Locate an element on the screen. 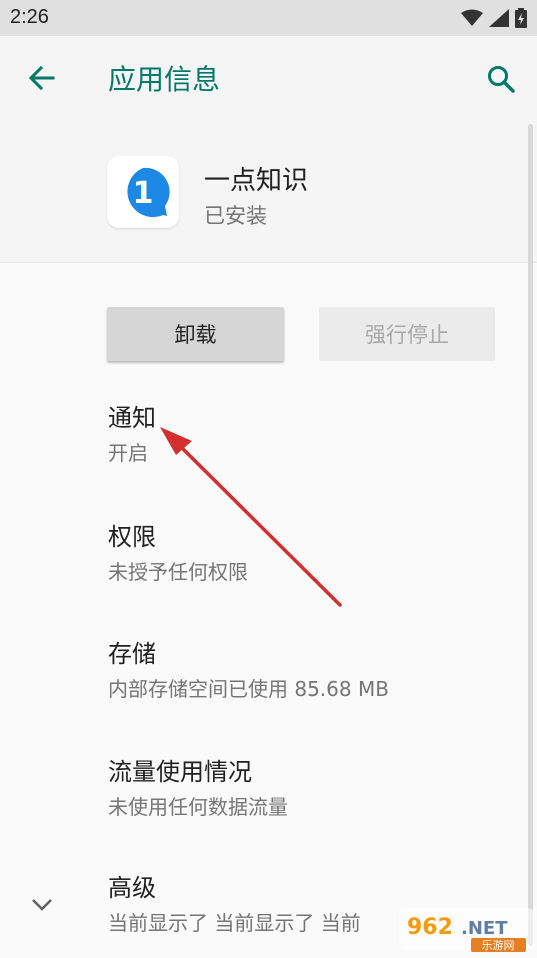 The width and height of the screenshot is (537, 958). pref-summary: 未使用任何数据流量 is located at coordinates (198, 807).